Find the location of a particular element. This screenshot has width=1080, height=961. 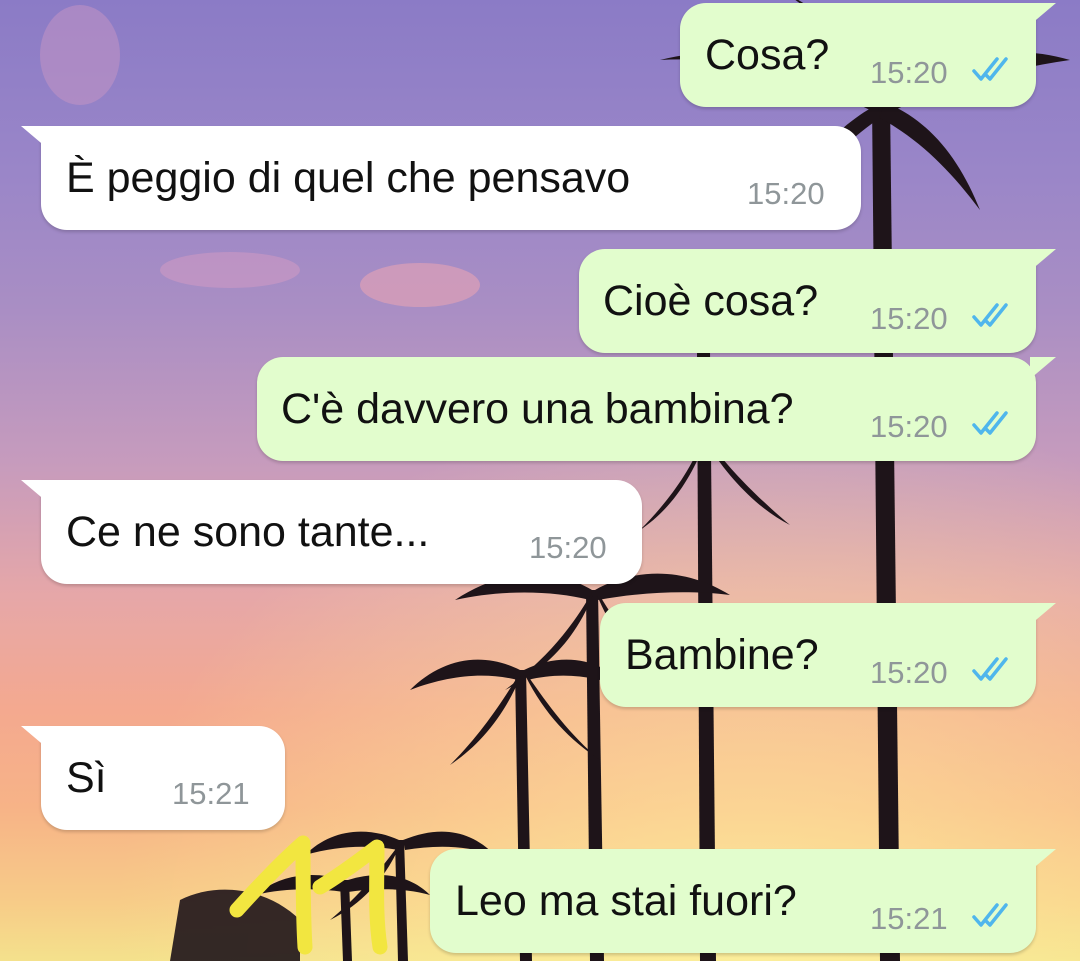

message-bubble-incoming: Ce ne sono tante... 15:20 is located at coordinates (331, 532).